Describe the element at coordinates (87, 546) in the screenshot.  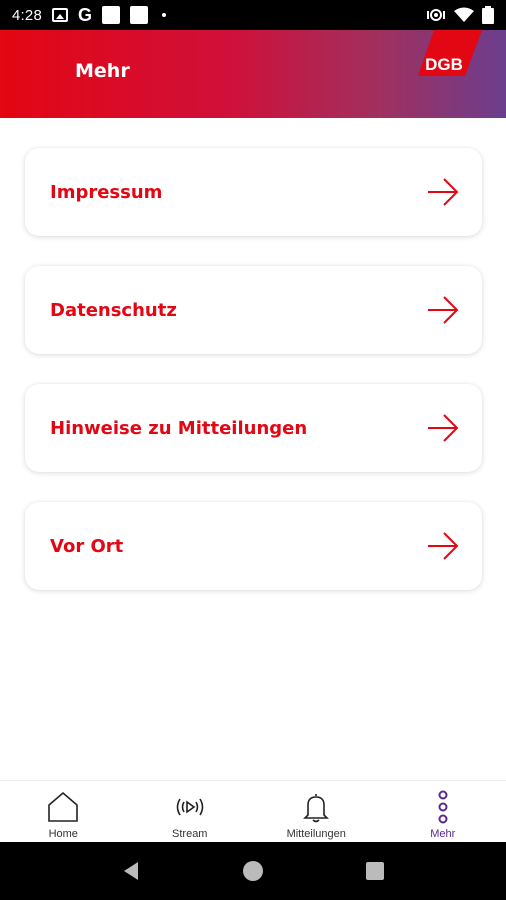
I see `menu-item-label: Vor Ort` at that location.